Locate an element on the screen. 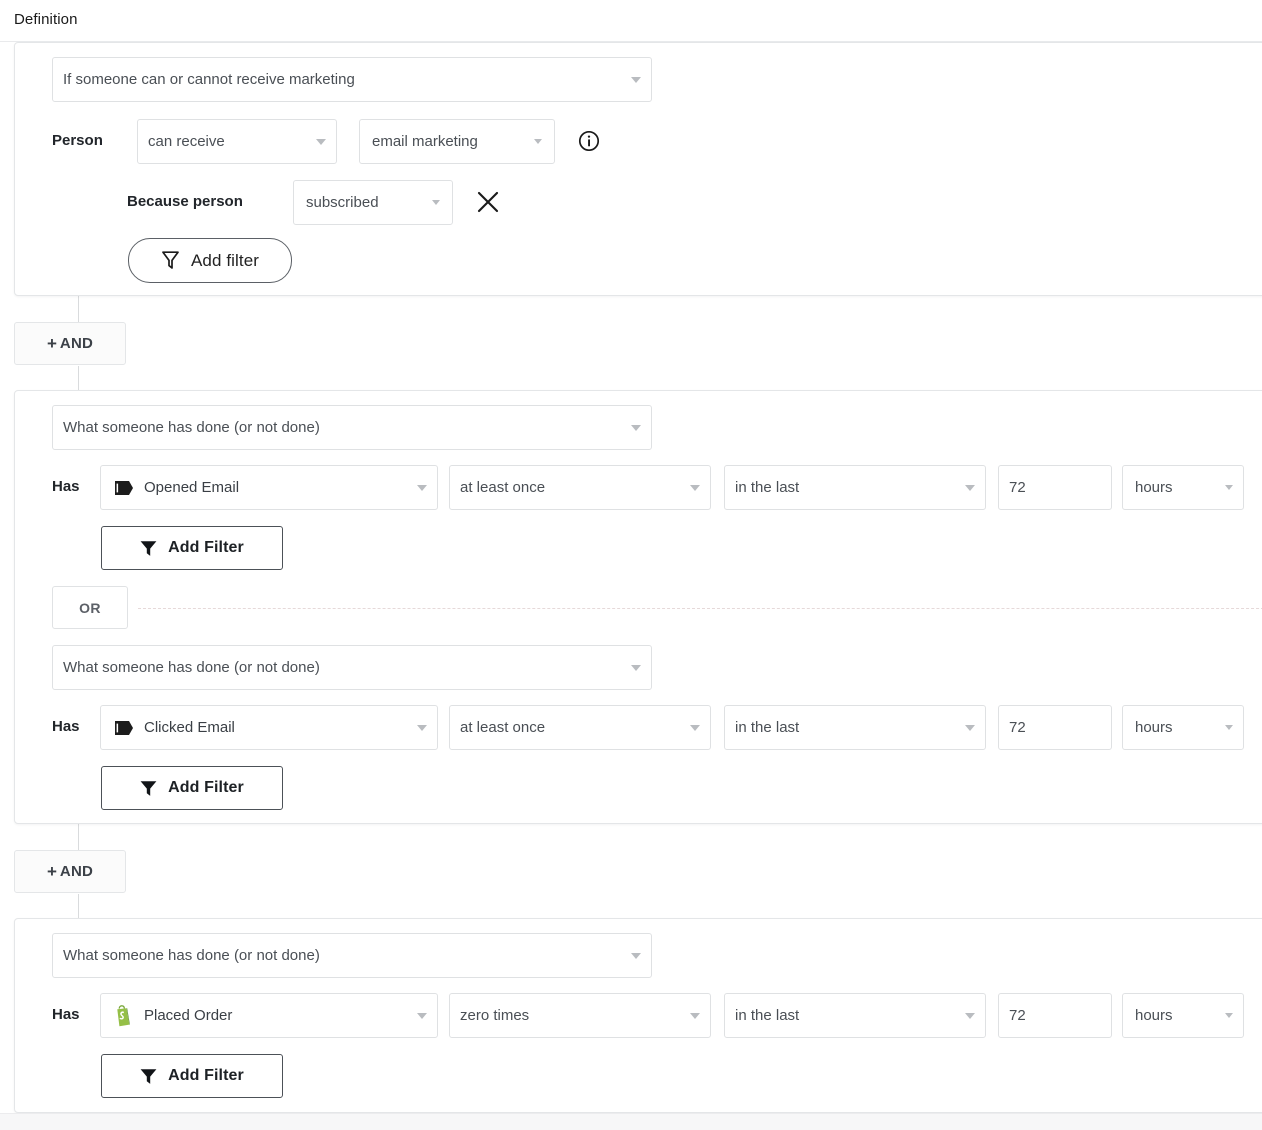 Image resolution: width=1262 pixels, height=1130 pixels. or-divider-button: OR is located at coordinates (90, 607).